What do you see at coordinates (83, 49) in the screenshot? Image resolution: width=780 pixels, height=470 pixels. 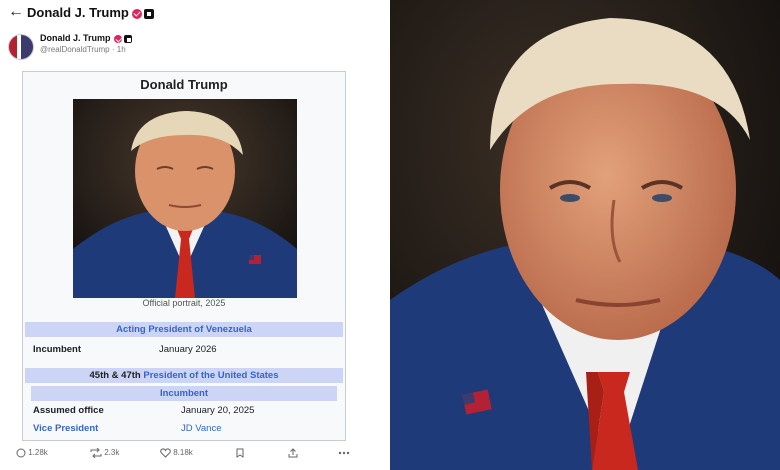 I see `author-handle: @realDonaldTrump · 1h` at bounding box center [83, 49].